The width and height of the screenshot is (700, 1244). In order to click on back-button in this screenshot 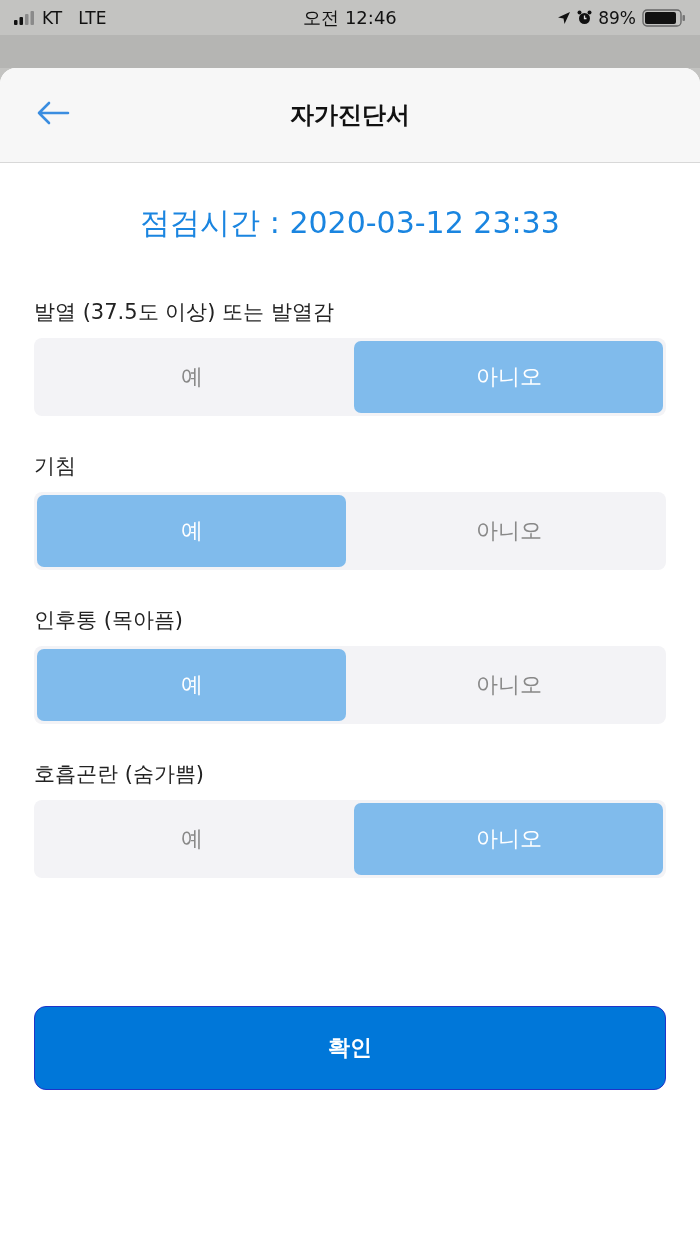, I will do `click(53, 113)`.